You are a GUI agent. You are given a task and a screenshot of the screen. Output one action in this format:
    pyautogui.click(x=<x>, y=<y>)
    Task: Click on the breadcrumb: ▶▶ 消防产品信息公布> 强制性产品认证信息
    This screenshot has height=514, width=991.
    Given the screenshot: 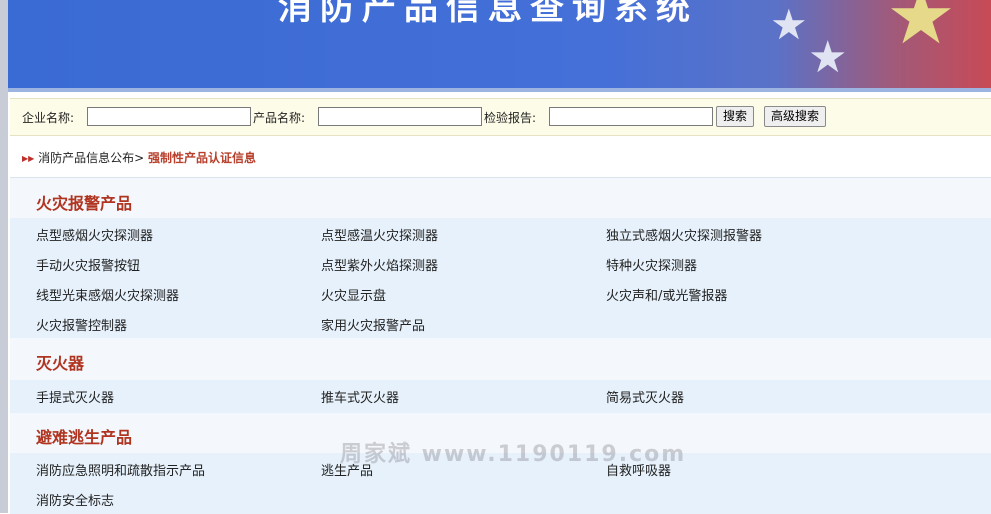 What is the action you would take?
    pyautogui.click(x=139, y=157)
    